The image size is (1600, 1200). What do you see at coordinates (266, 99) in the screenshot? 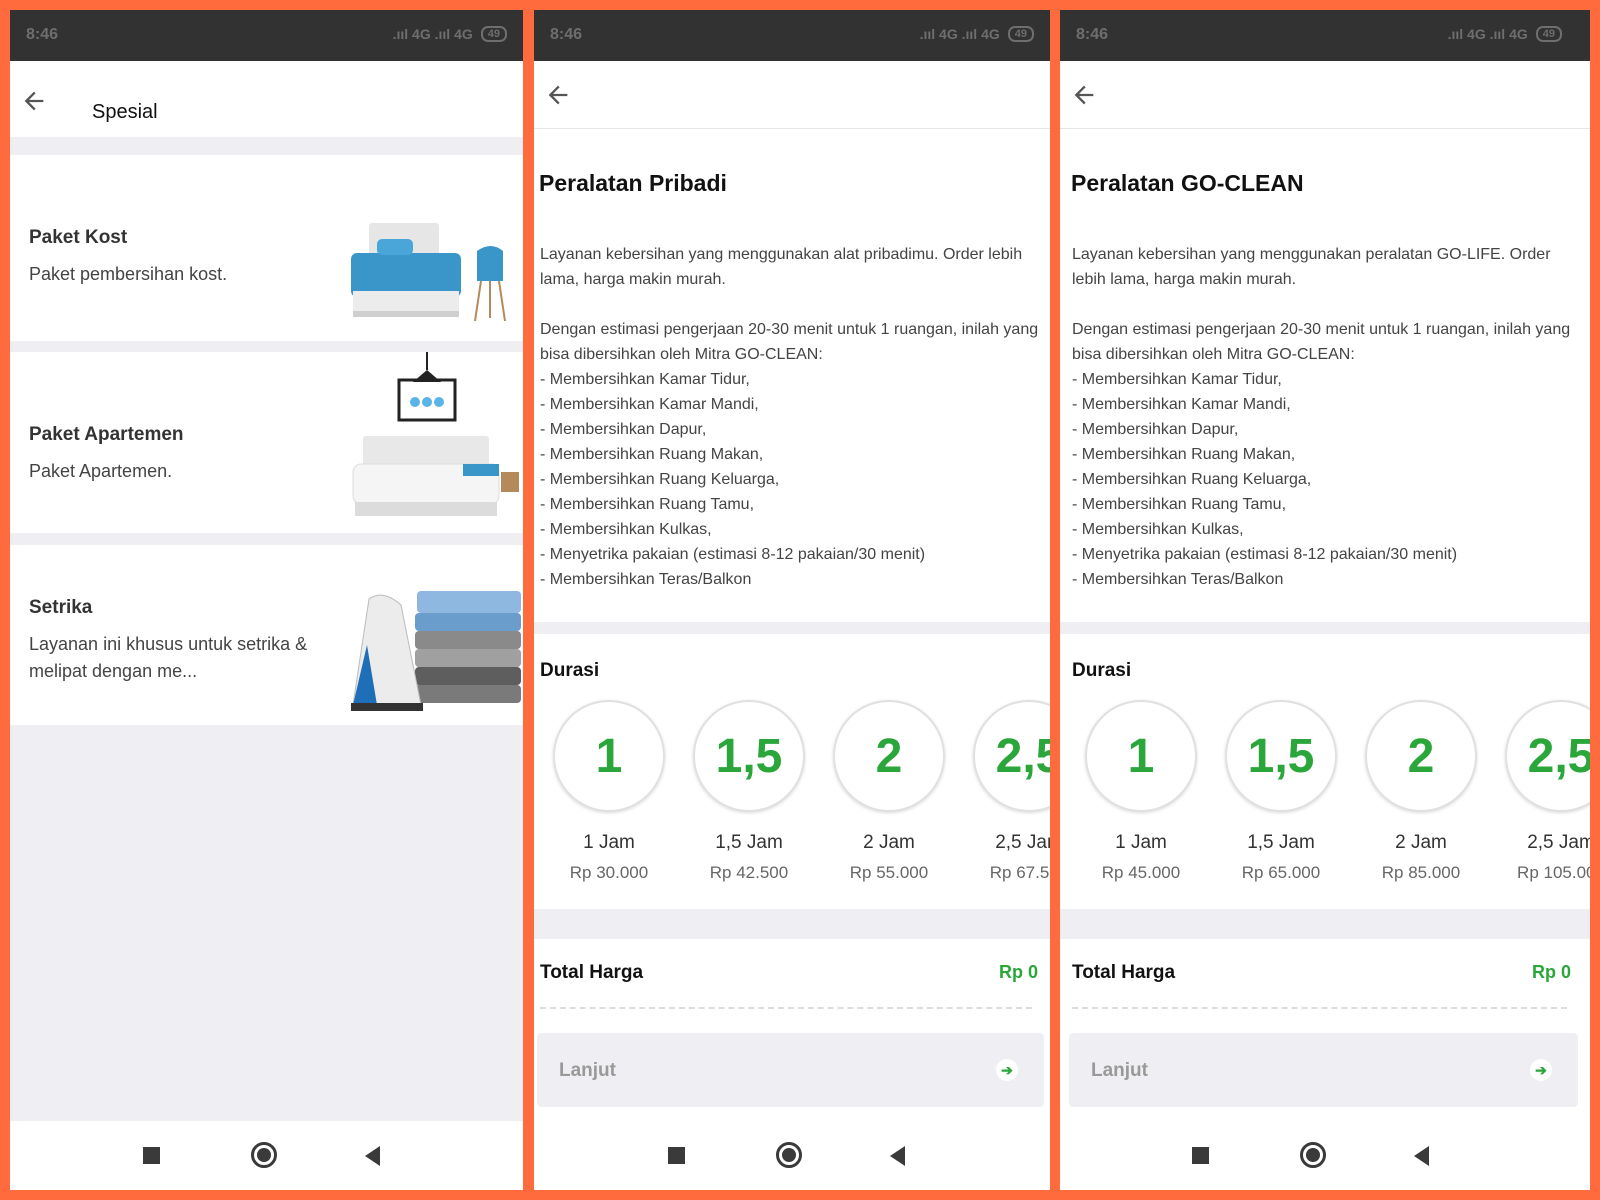
I see `app-bar: Spesial` at bounding box center [266, 99].